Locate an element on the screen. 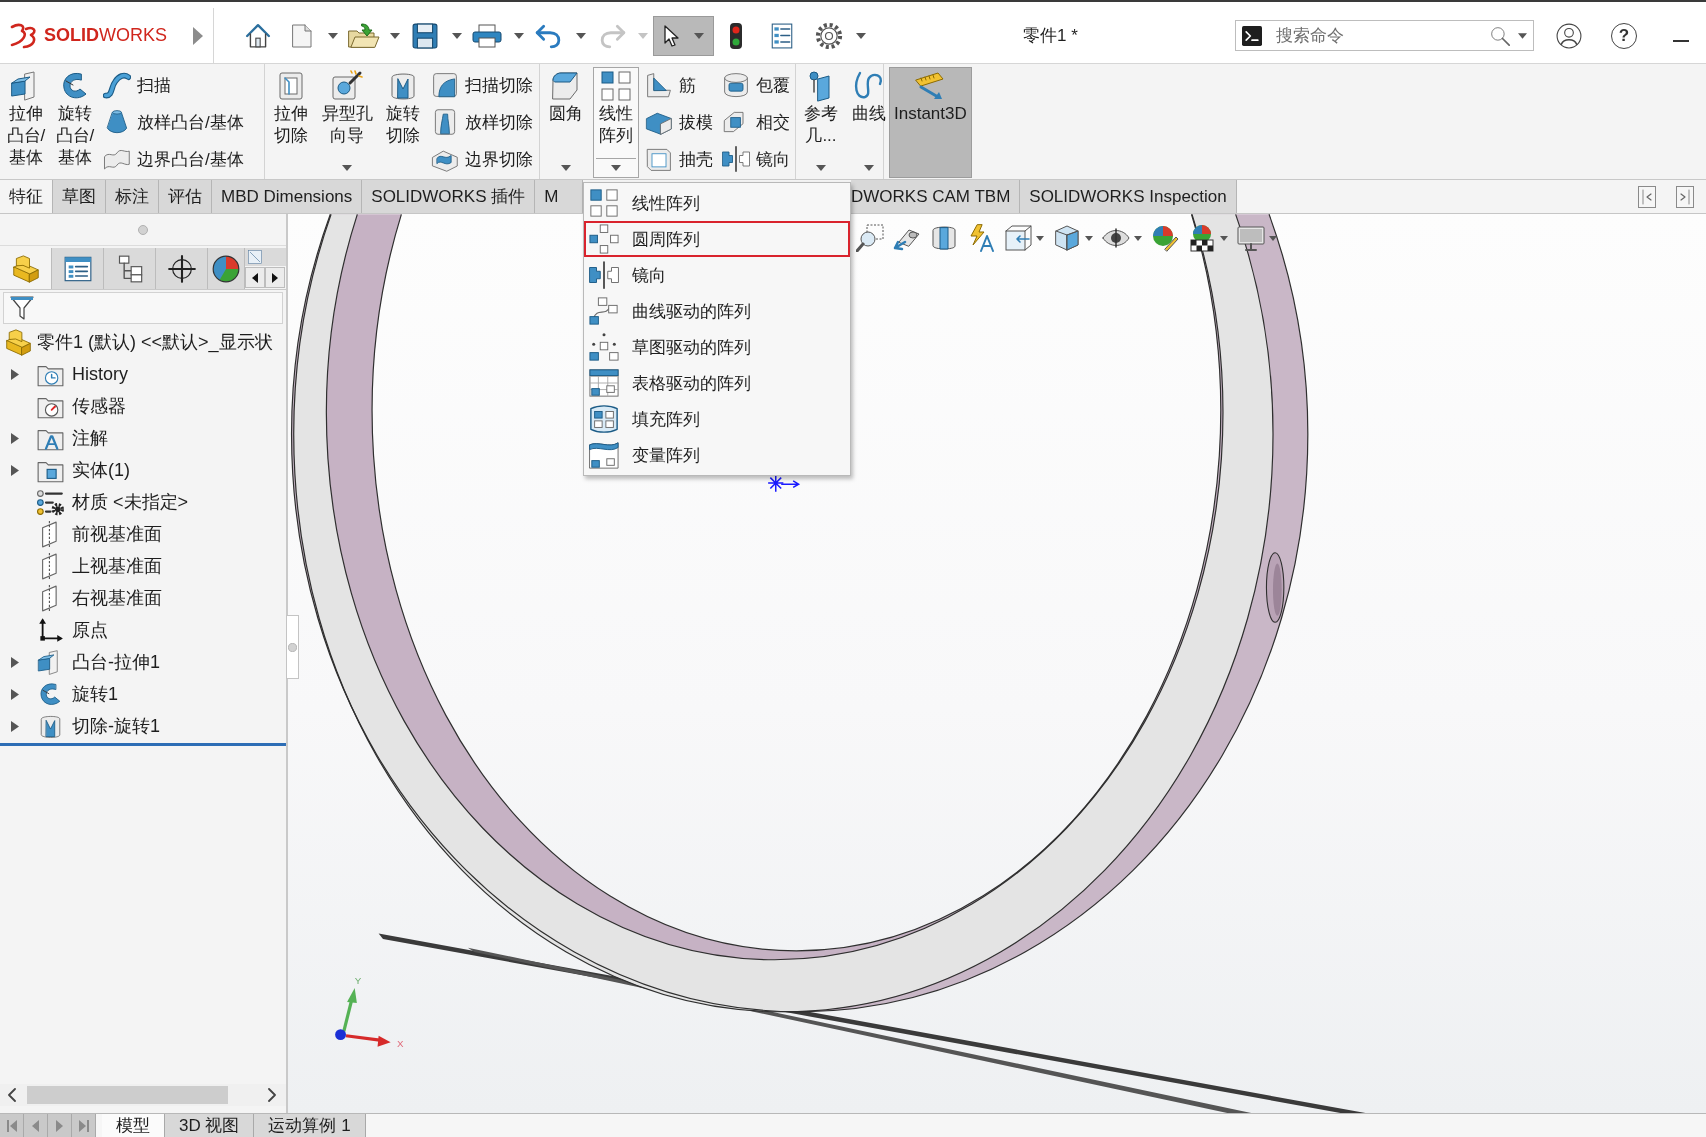 The image size is (1706, 1137). tree-item: 右视基准面 is located at coordinates (117, 598).